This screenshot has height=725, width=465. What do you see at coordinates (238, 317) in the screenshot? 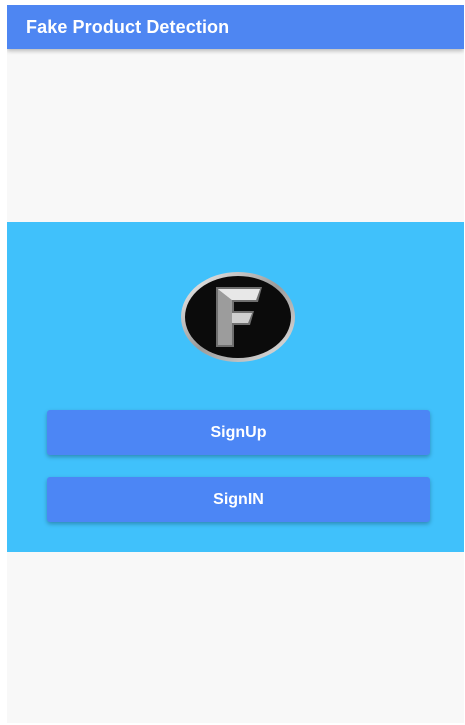
I see `letter-f-logo-icon` at bounding box center [238, 317].